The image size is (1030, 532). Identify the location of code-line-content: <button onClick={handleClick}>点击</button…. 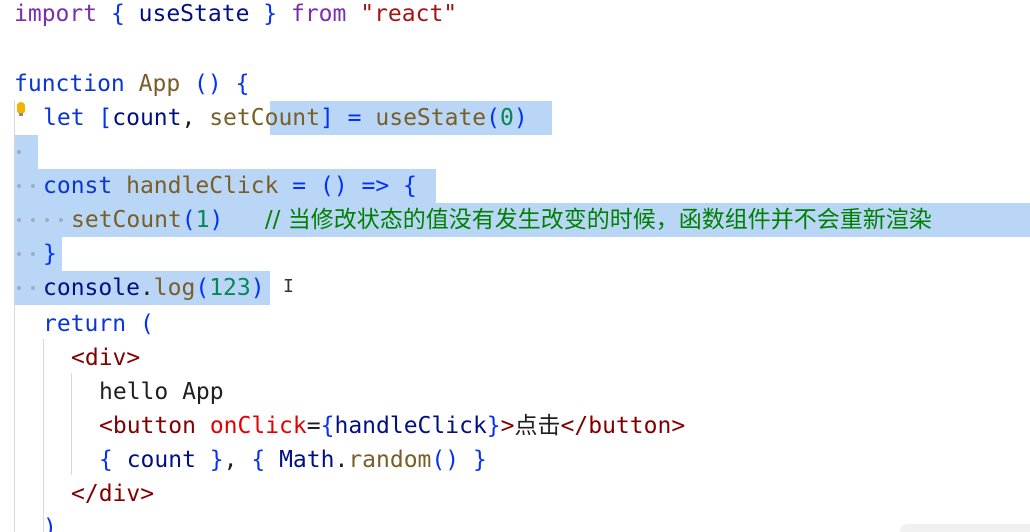
(392, 426).